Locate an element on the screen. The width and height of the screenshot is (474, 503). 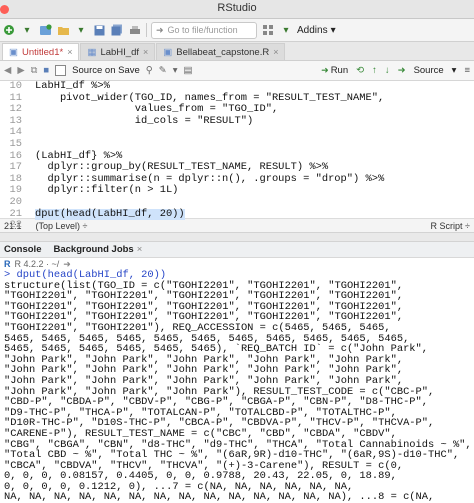
dropdown-arrow-icon: ▾ is located at coordinates (27, 30).